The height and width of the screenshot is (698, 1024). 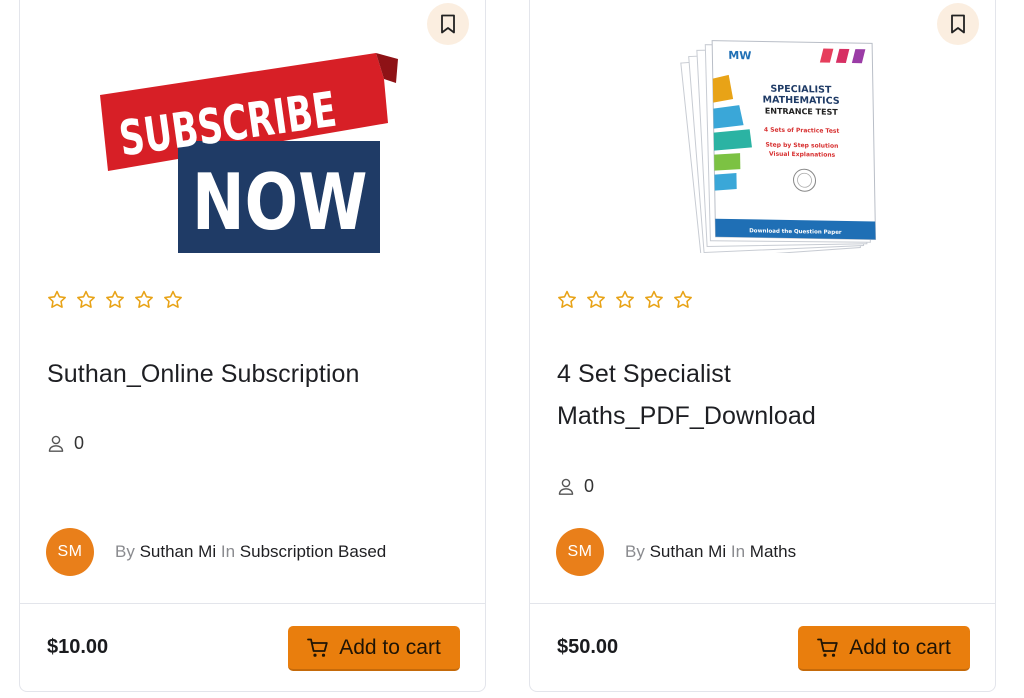 I want to click on thumbnail-title-3: ENTRANCE TEST, so click(x=802, y=112).